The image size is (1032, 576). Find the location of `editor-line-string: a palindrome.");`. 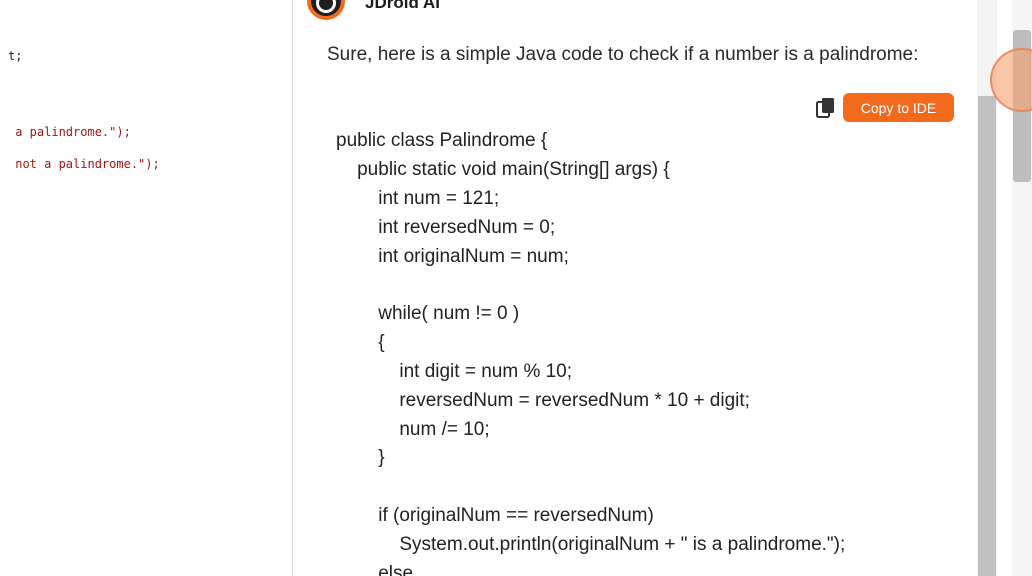

editor-line-string: a palindrome."); is located at coordinates (69, 132).